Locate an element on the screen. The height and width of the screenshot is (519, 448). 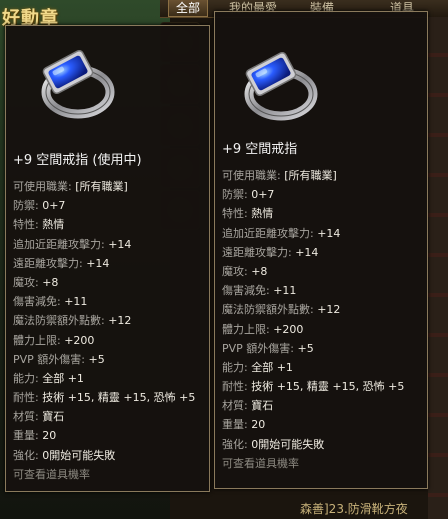
inventory-side-slots is located at coordinates (438, 268).